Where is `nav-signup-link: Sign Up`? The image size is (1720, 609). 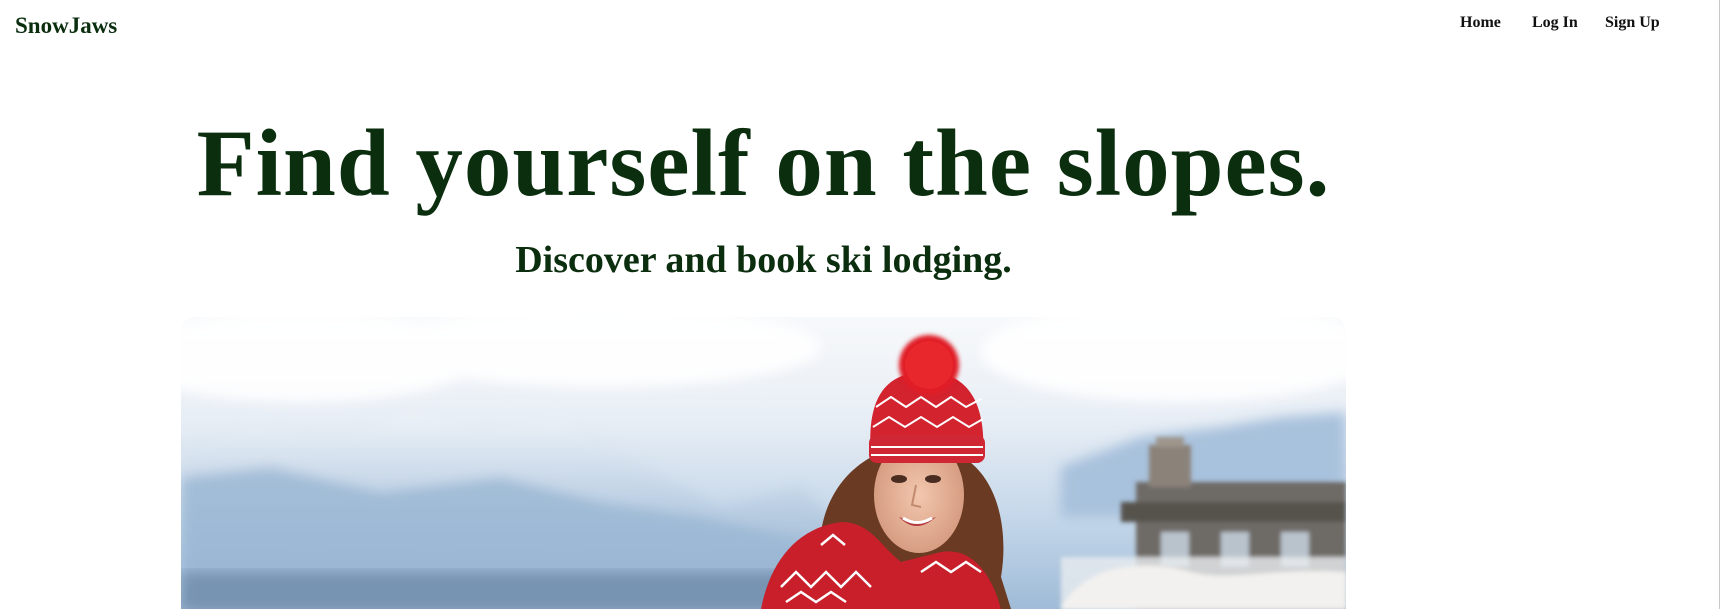
nav-signup-link: Sign Up is located at coordinates (1632, 23).